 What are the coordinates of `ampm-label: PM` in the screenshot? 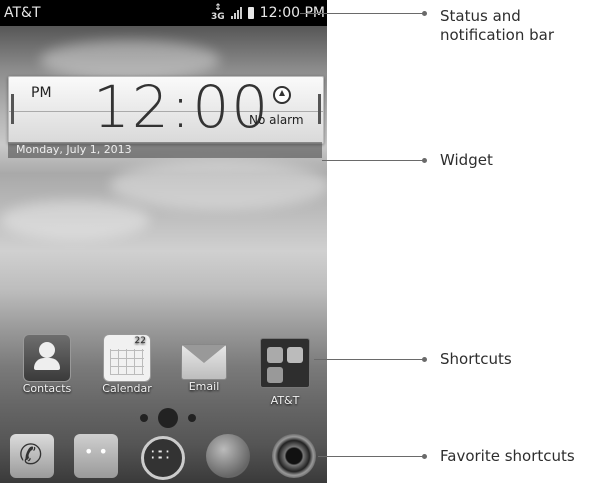 It's located at (41, 93).